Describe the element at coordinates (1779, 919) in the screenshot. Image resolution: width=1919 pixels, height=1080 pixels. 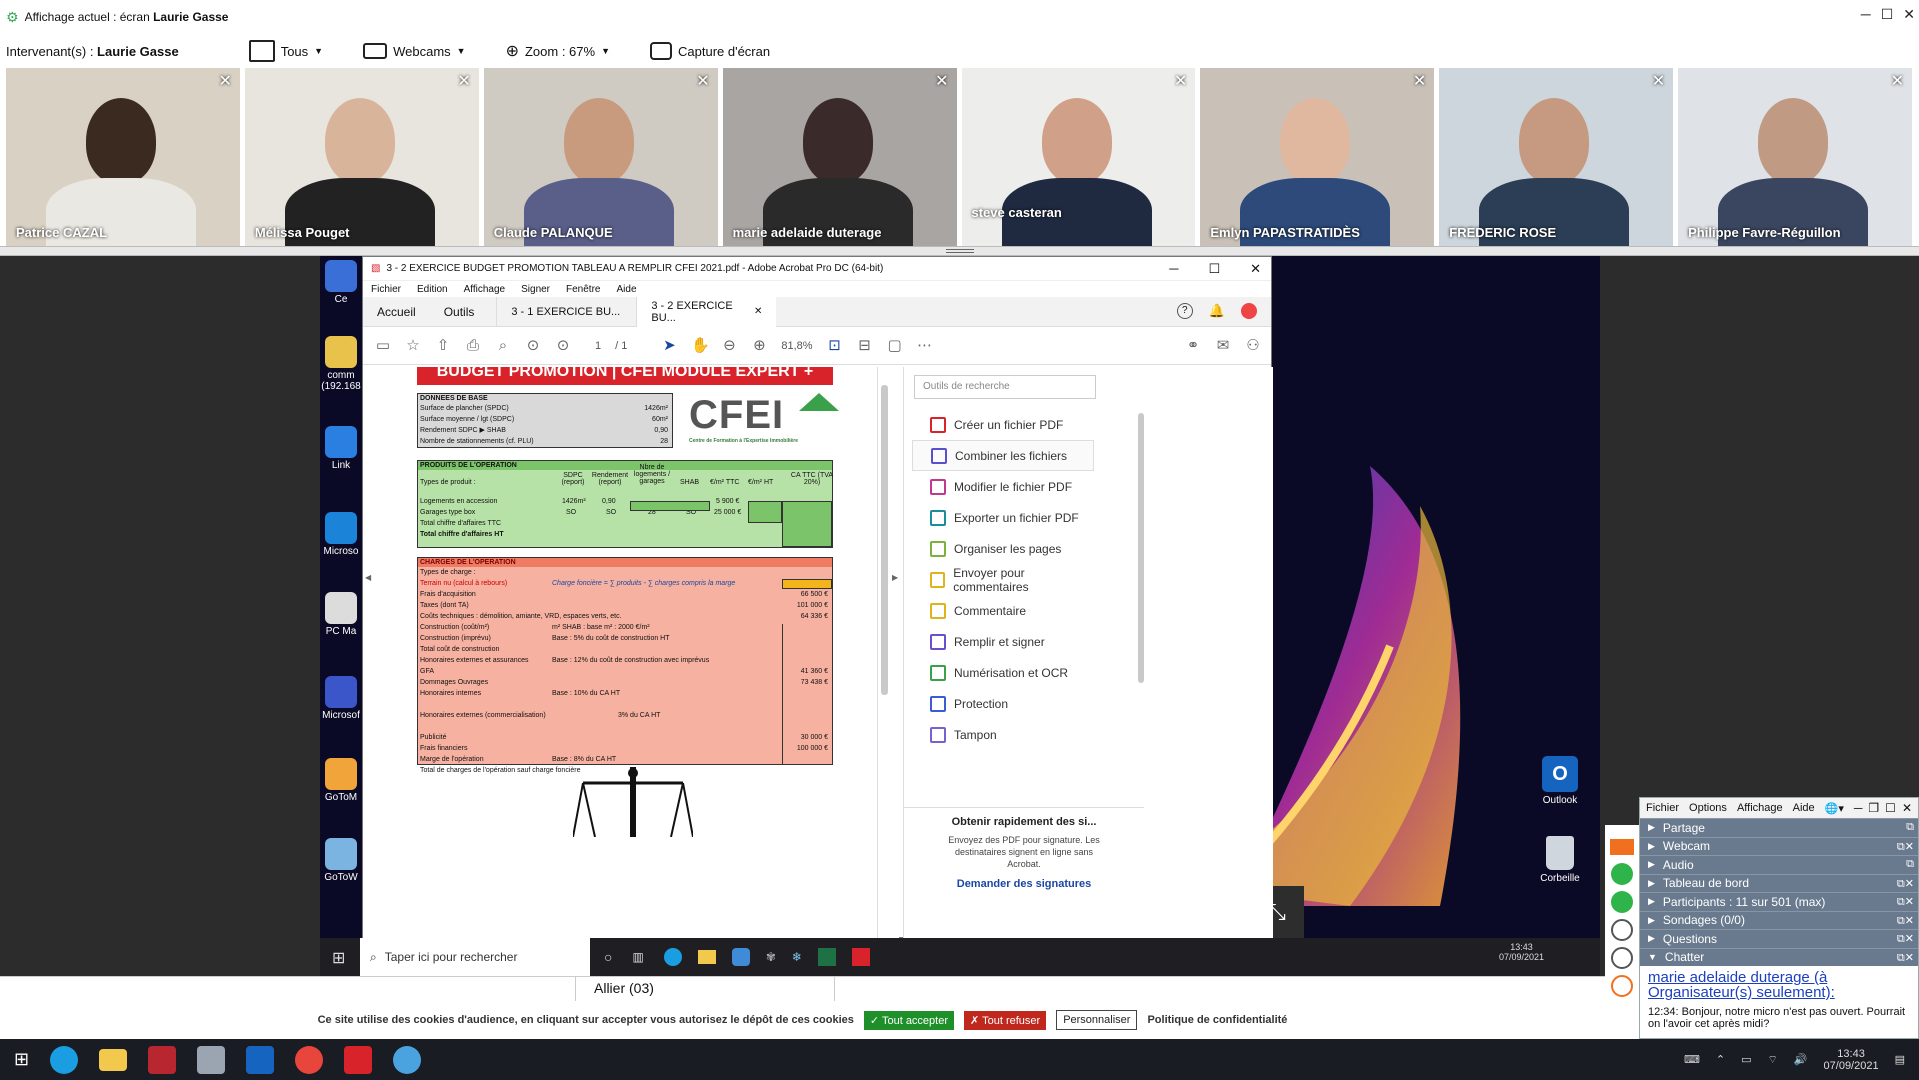
I see `section-polls: ▶ Sondages (0/0) ⧉✕` at that location.